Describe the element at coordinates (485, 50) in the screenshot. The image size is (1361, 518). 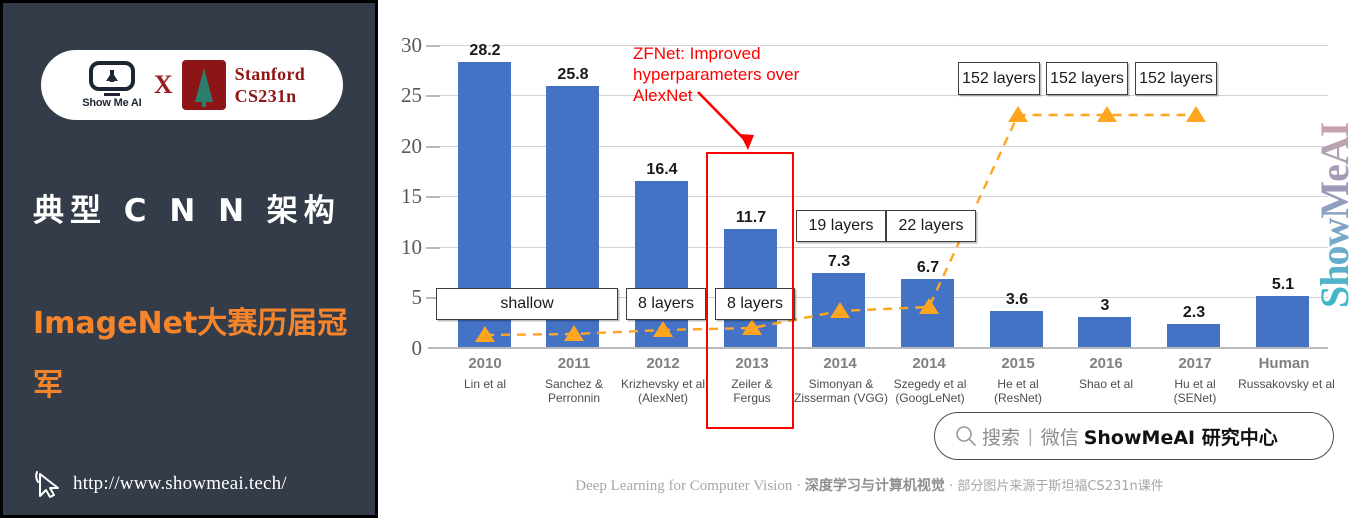
I see `bar-value-2010: 28.2` at that location.